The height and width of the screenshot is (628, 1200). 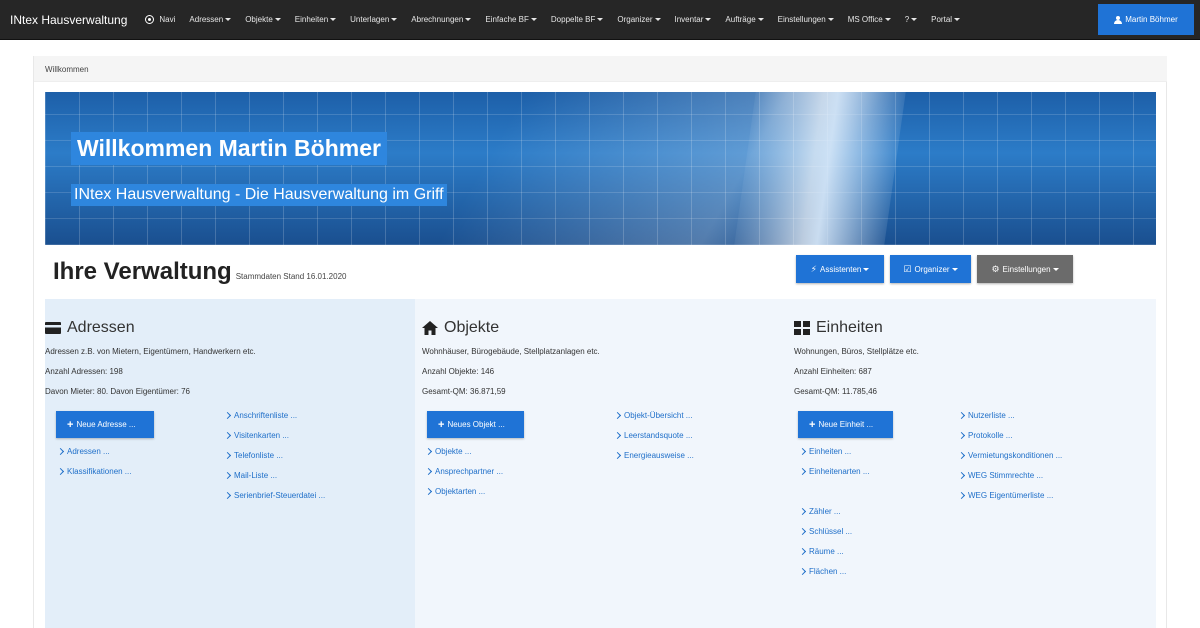 I want to click on brand-logo: INtex Hausverwaltung, so click(x=63, y=20).